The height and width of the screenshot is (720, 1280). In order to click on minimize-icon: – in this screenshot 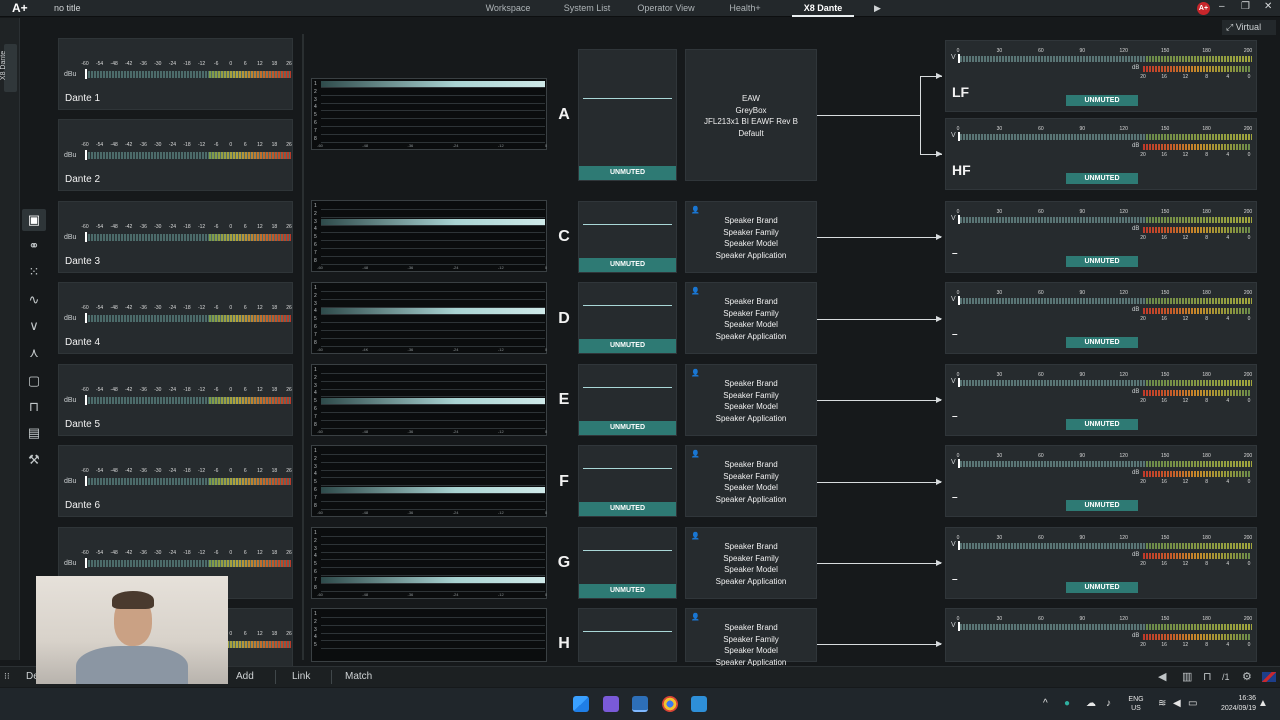, I will do `click(1222, 6)`.